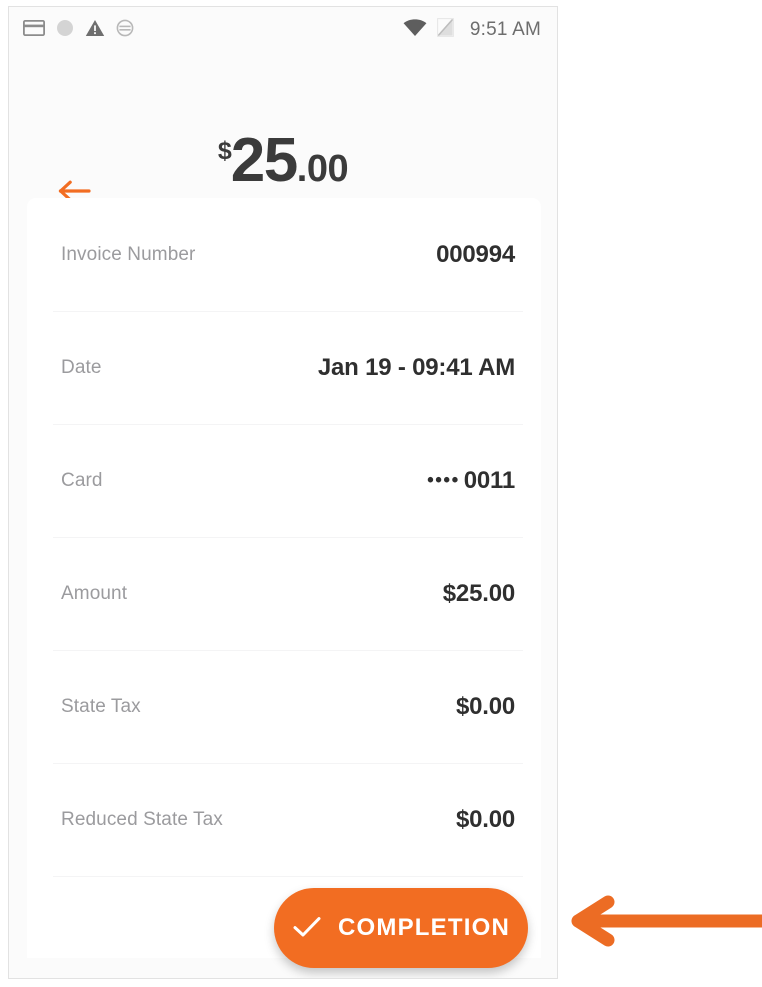 The image size is (762, 987). What do you see at coordinates (284, 480) in the screenshot?
I see `table-row: Card •••• 0011` at bounding box center [284, 480].